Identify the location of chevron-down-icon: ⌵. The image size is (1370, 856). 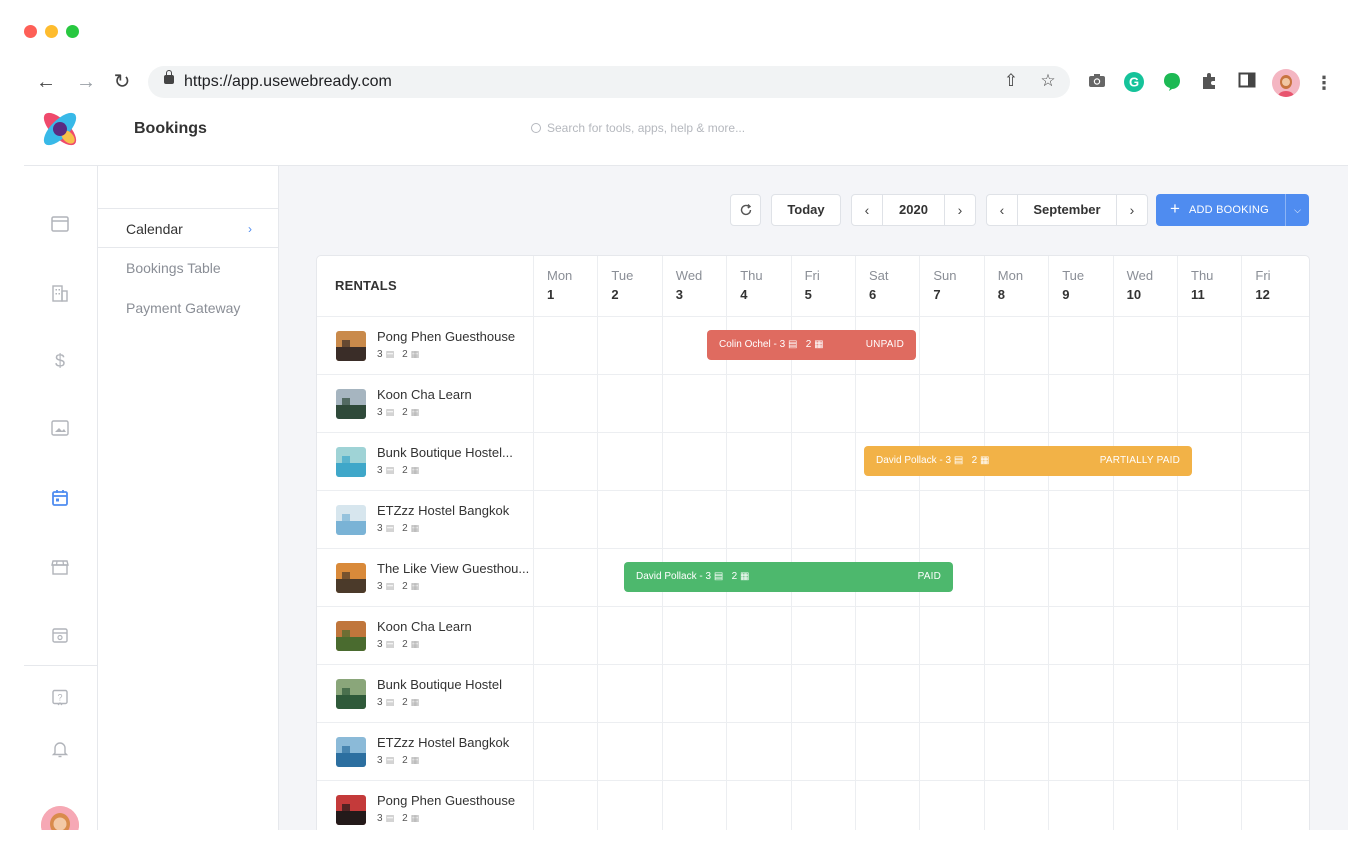
(1297, 210).